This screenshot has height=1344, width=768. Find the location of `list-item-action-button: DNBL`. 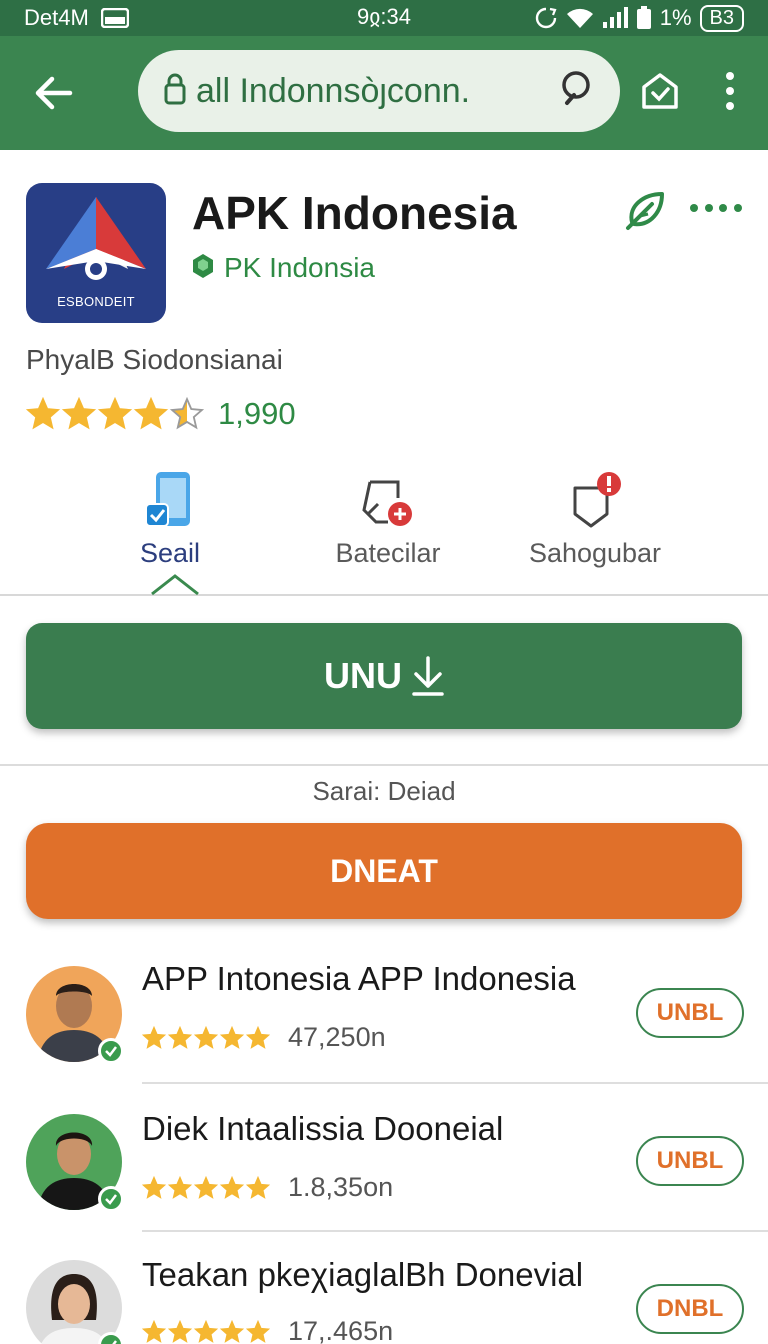

list-item-action-button: DNBL is located at coordinates (690, 1309).